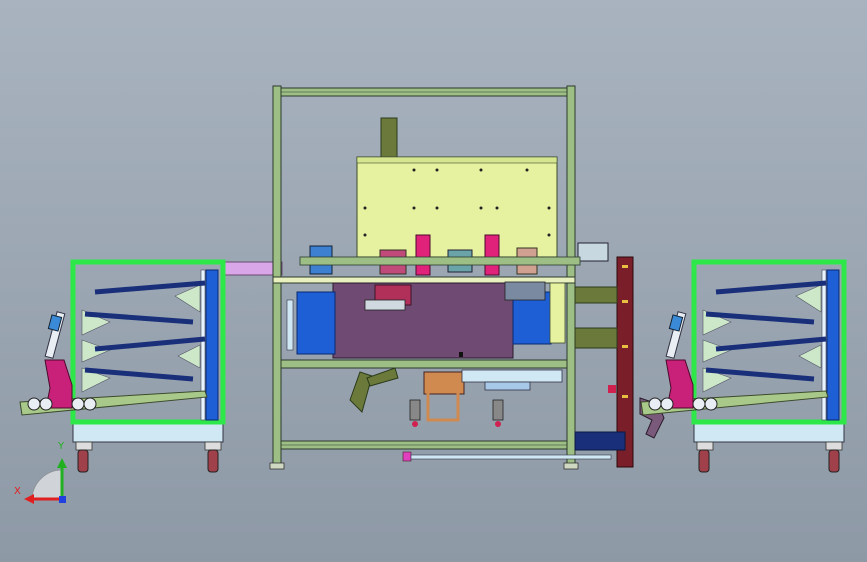 Image resolution: width=867 pixels, height=562 pixels. What do you see at coordinates (61, 446) in the screenshot?
I see `triad-y-label: Y` at bounding box center [61, 446].